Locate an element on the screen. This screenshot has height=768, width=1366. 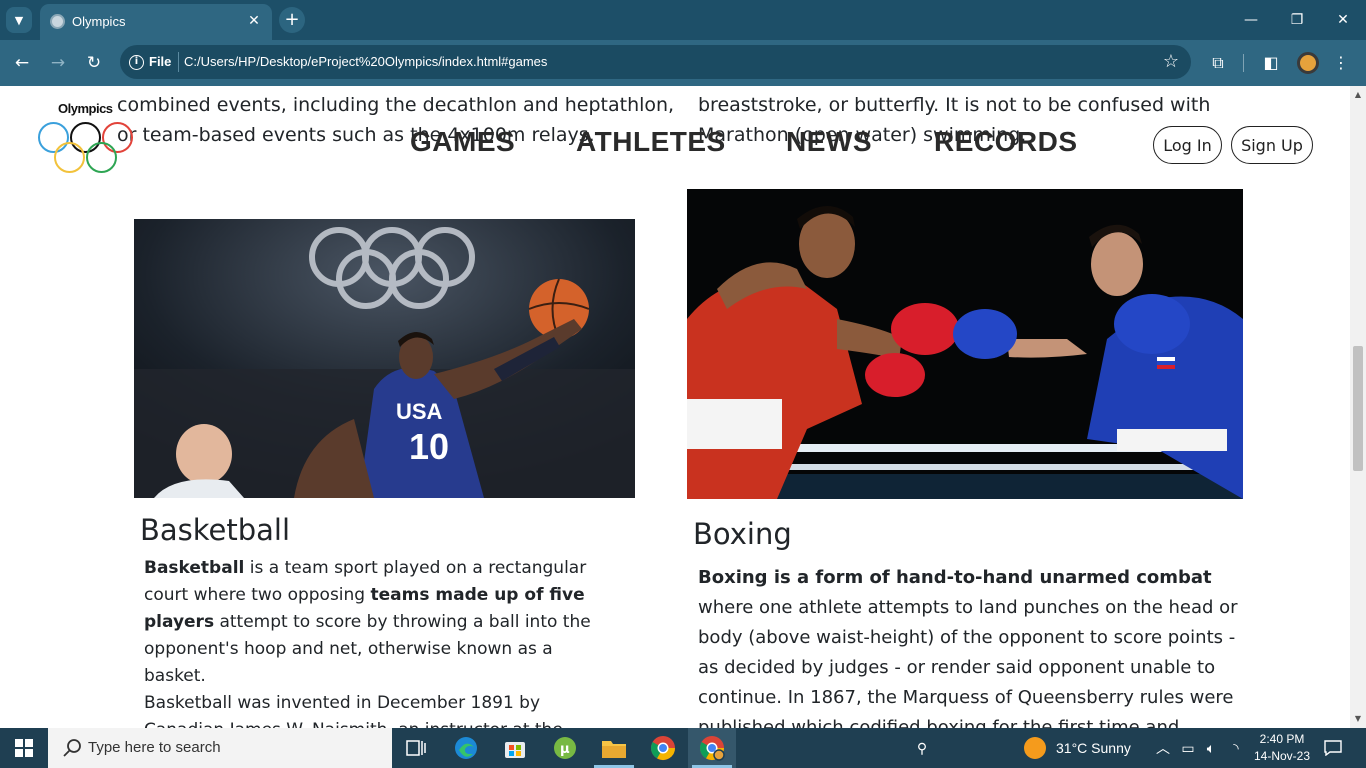
arrow-left-icon: ← is located at coordinates (22, 63).